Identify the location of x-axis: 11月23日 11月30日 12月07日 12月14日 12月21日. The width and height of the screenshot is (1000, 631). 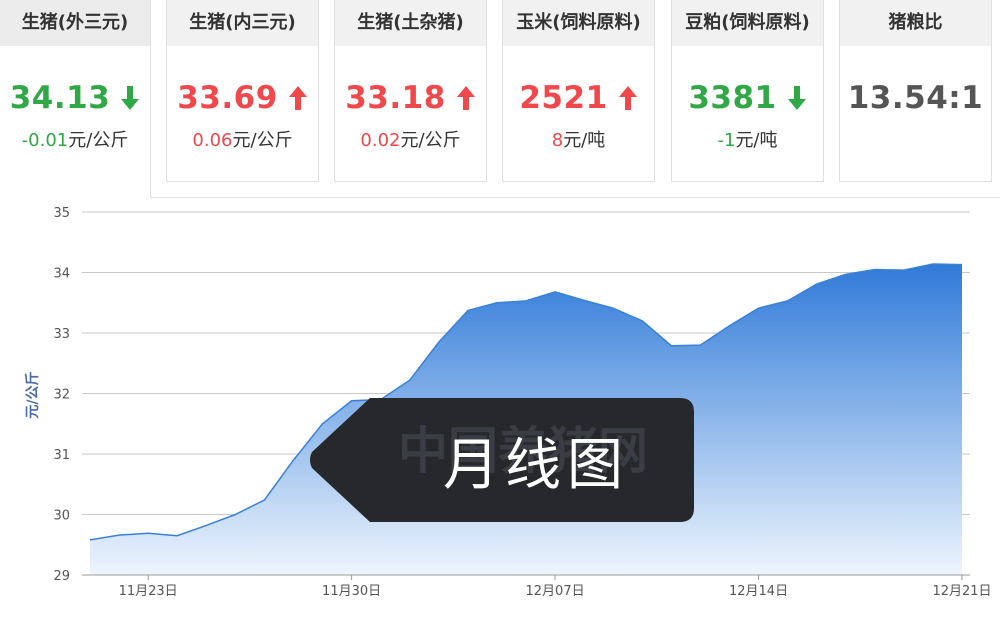
(537, 586).